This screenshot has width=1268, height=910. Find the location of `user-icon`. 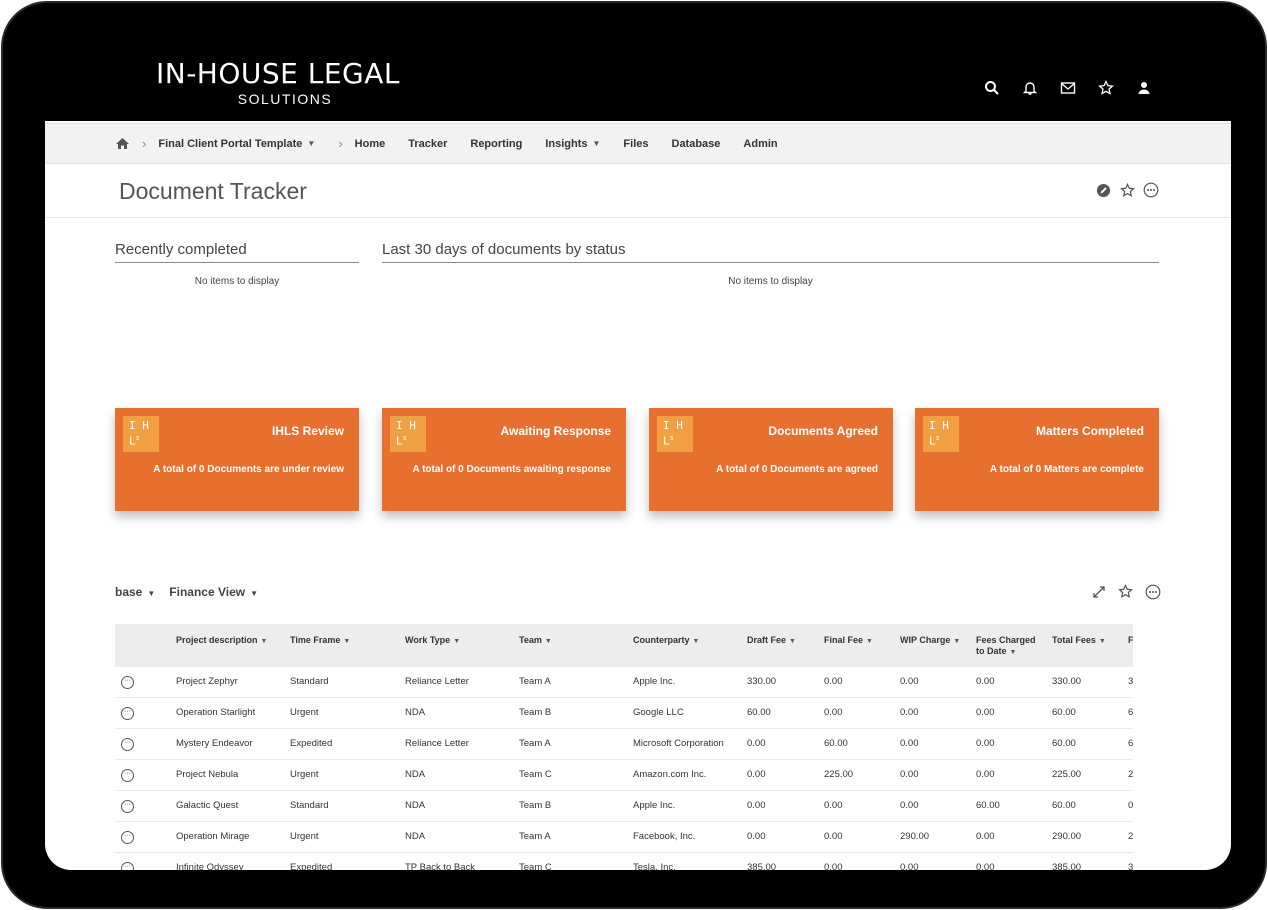

user-icon is located at coordinates (1144, 88).